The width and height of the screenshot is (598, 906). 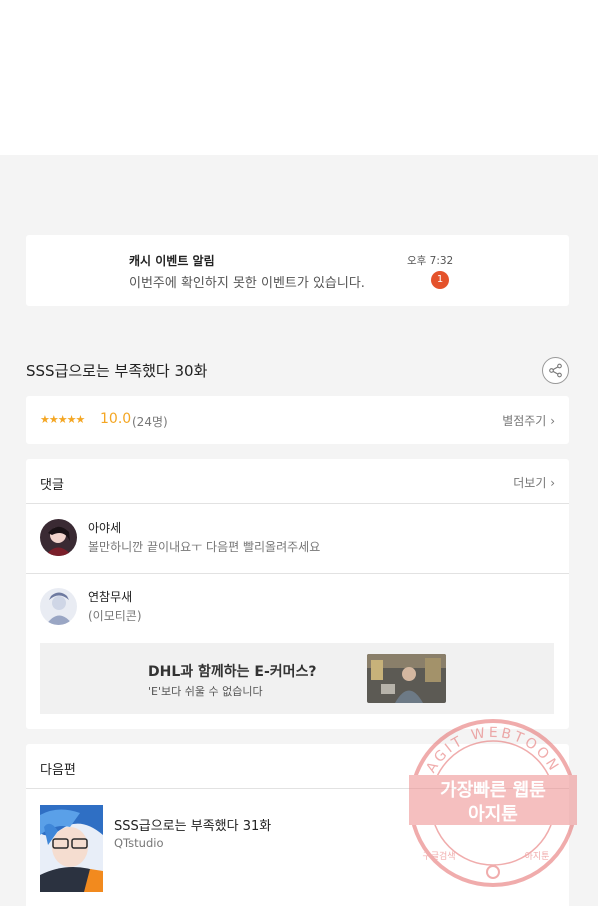 What do you see at coordinates (493, 790) in the screenshot?
I see `svg-text: 가장빠른 웹툰` at bounding box center [493, 790].